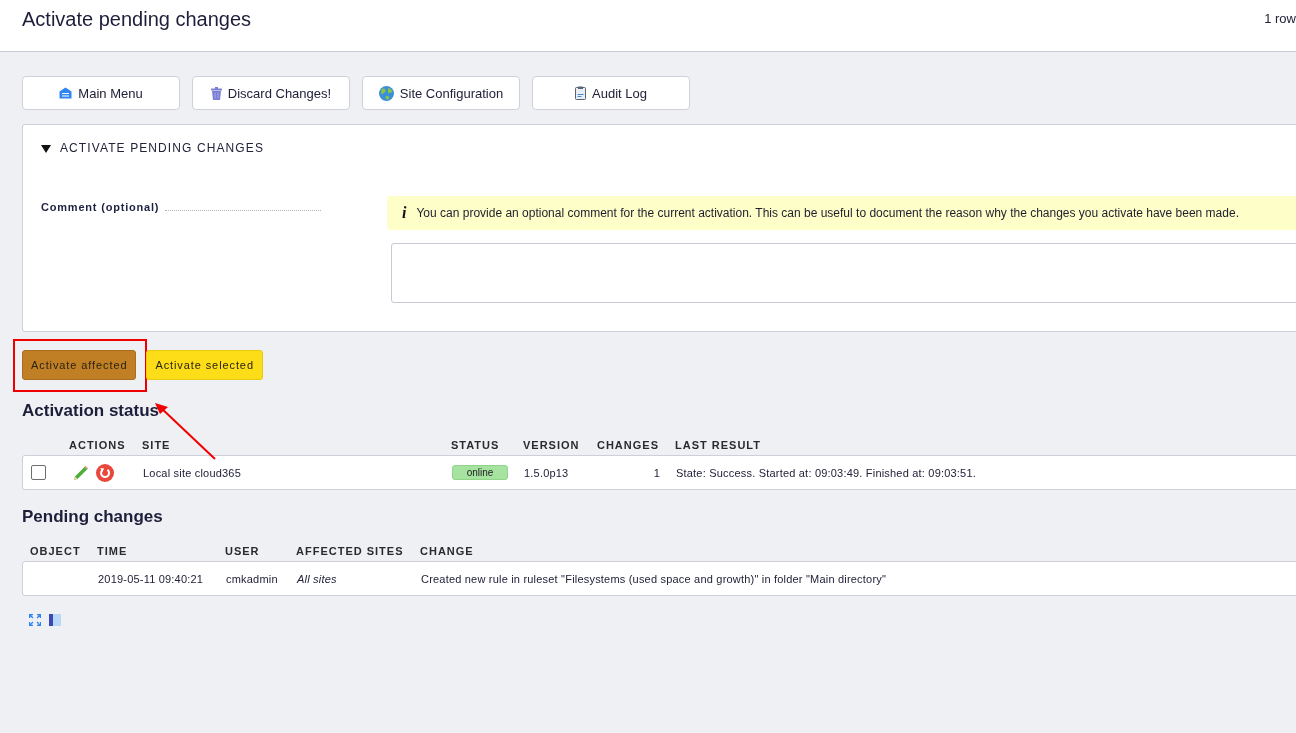  Describe the element at coordinates (827, 213) in the screenshot. I see `help-text: You can provide an optional comment for the current activation. This can be useful to document the reason why the changes you activate have been made.` at that location.